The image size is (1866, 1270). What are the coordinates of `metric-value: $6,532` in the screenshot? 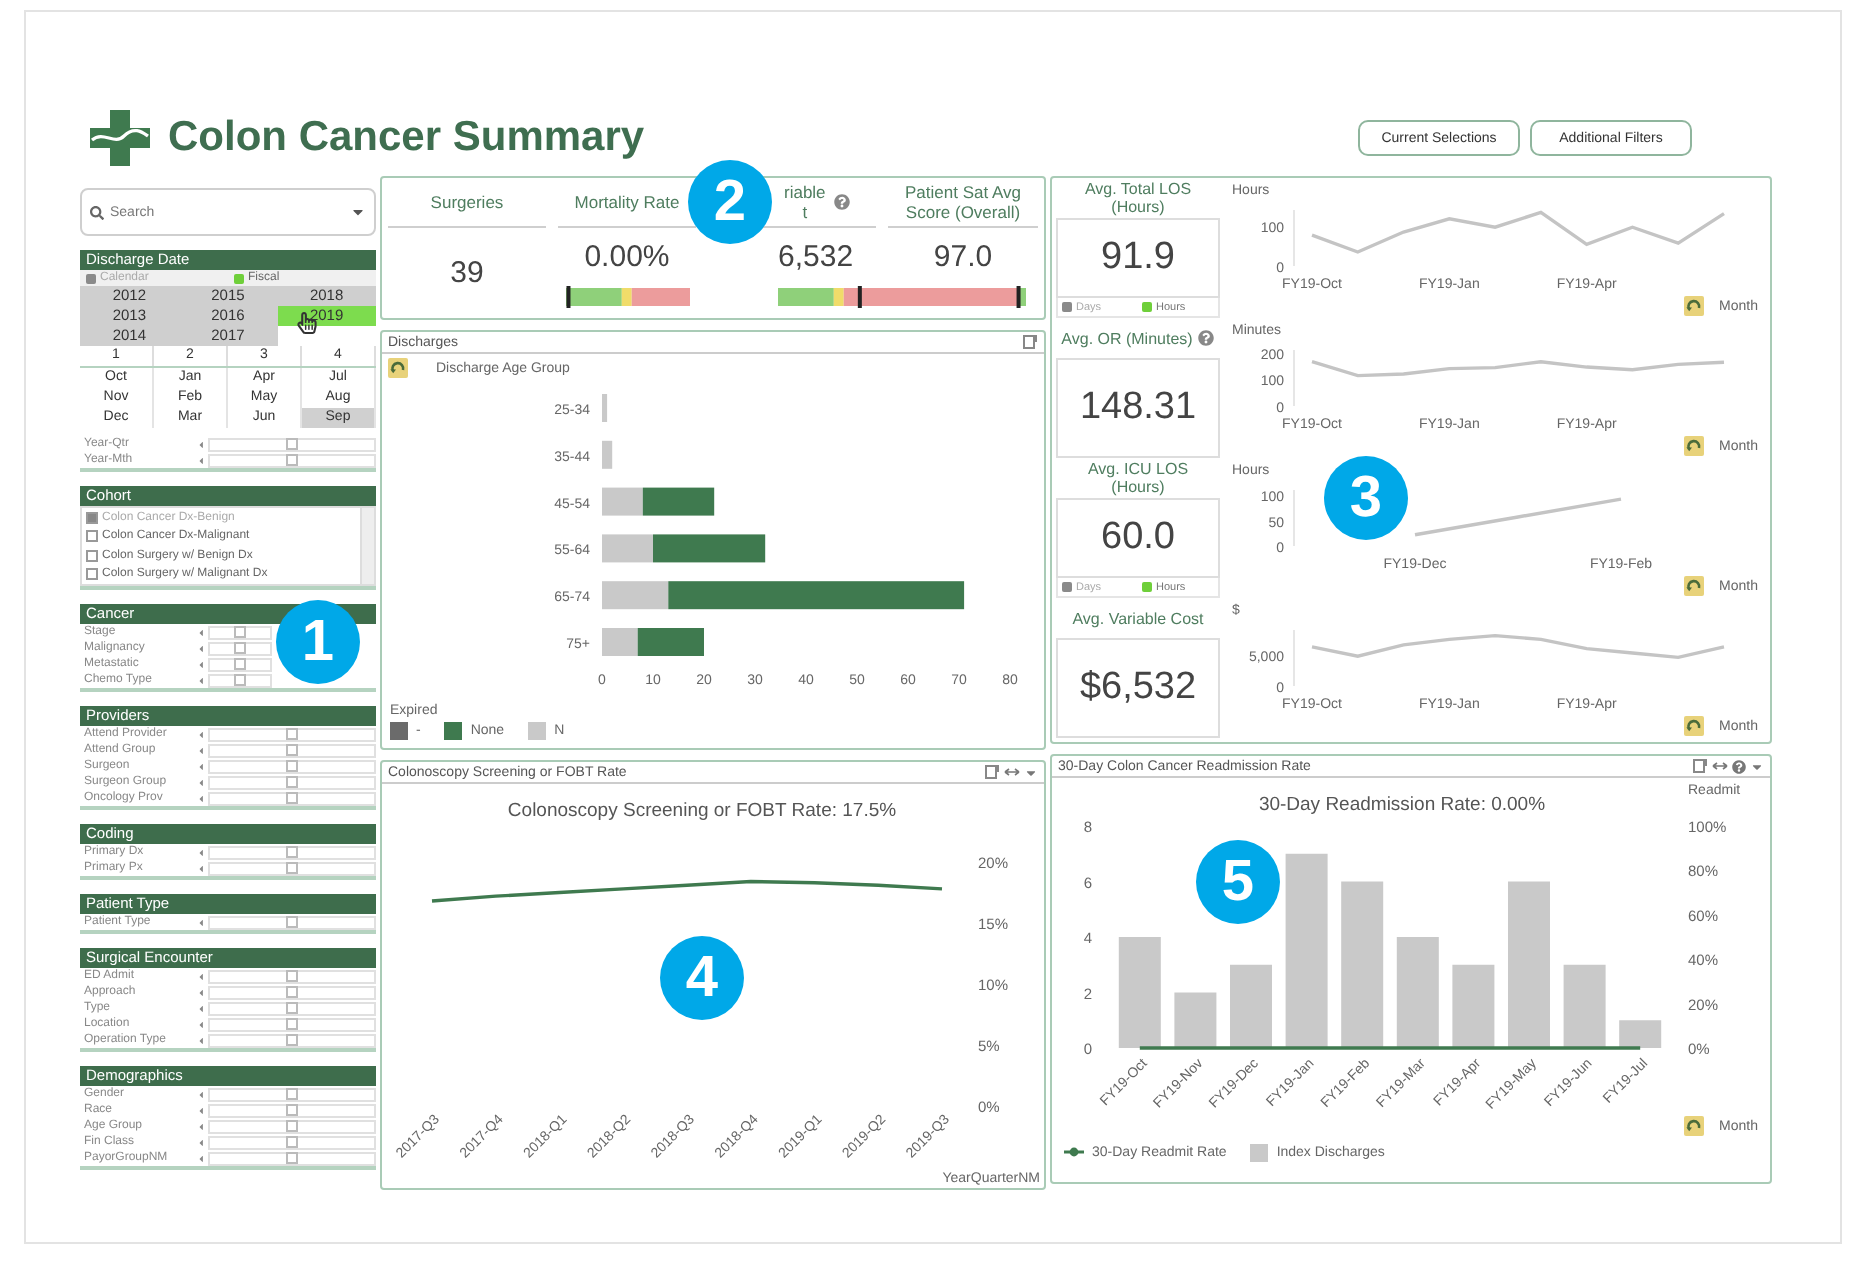 It's located at (1138, 688).